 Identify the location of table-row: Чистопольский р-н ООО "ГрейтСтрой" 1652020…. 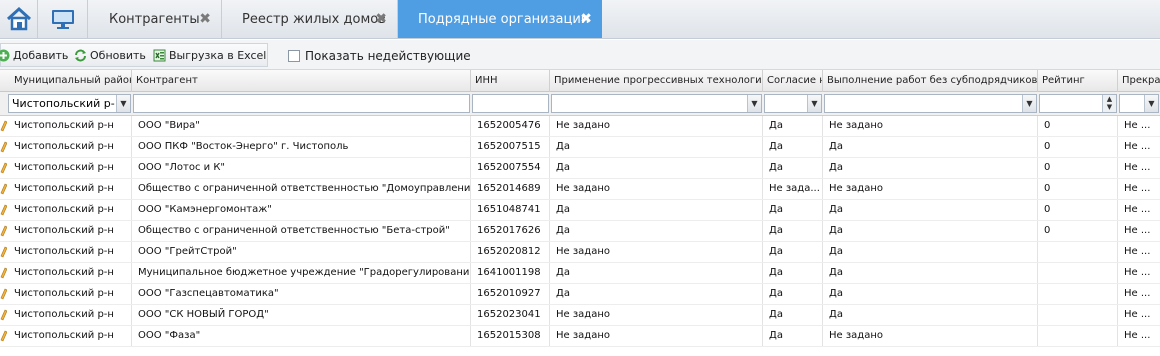
(580, 252).